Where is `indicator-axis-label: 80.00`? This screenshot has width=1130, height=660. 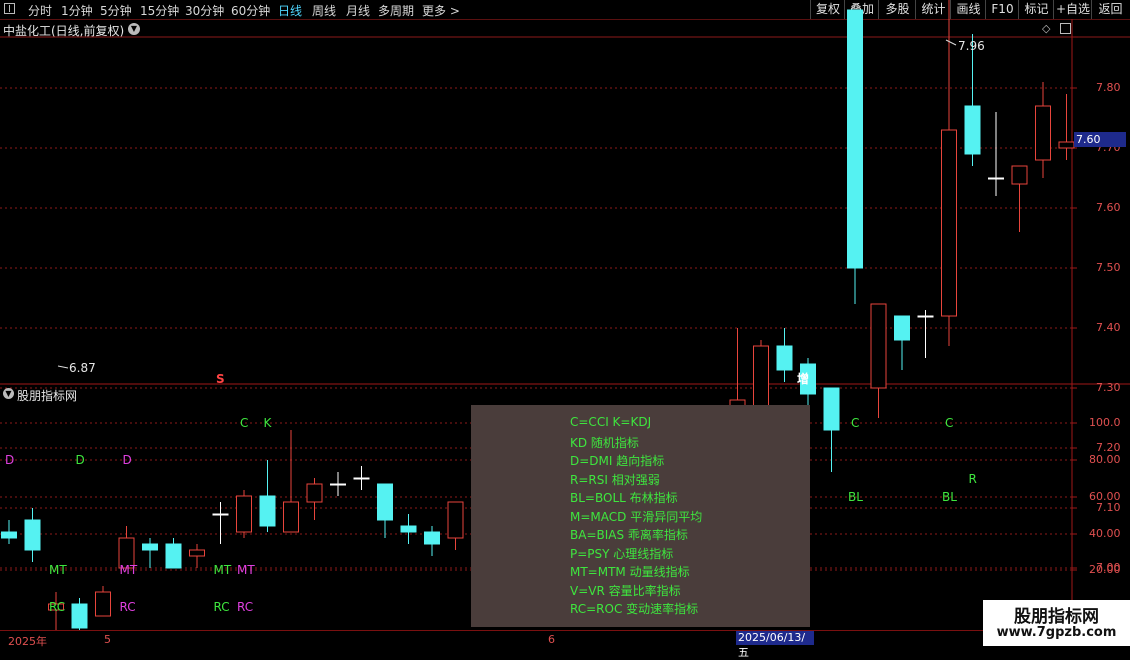
indicator-axis-label: 80.00 is located at coordinates (1105, 459).